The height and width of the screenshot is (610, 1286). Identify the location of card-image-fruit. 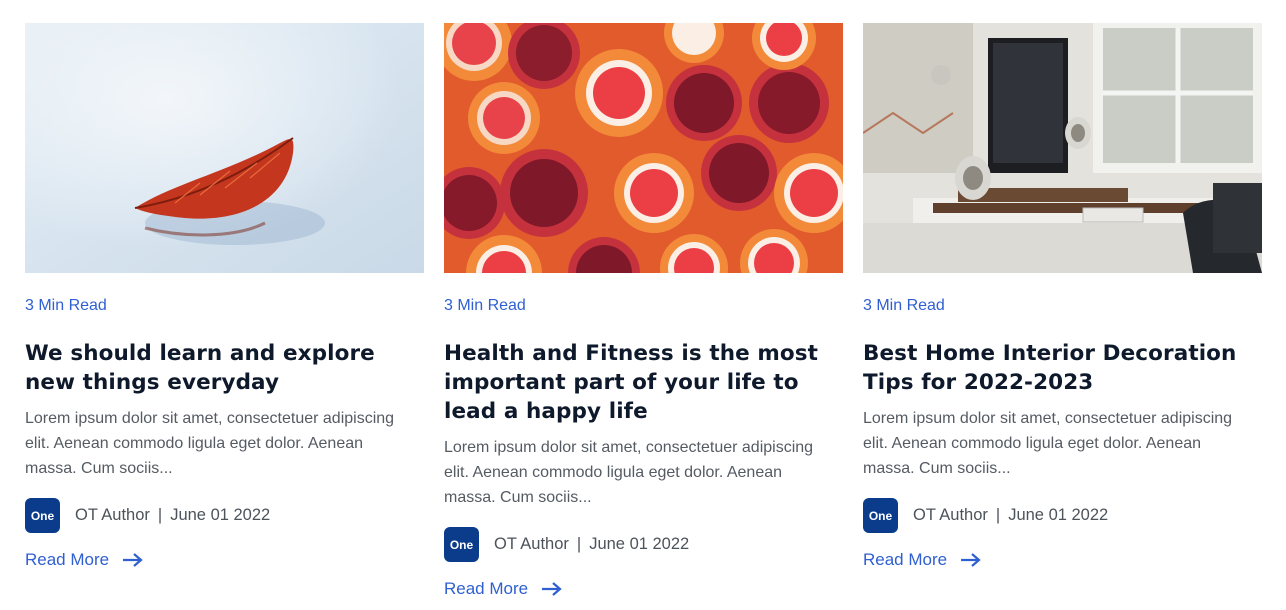
(643, 148).